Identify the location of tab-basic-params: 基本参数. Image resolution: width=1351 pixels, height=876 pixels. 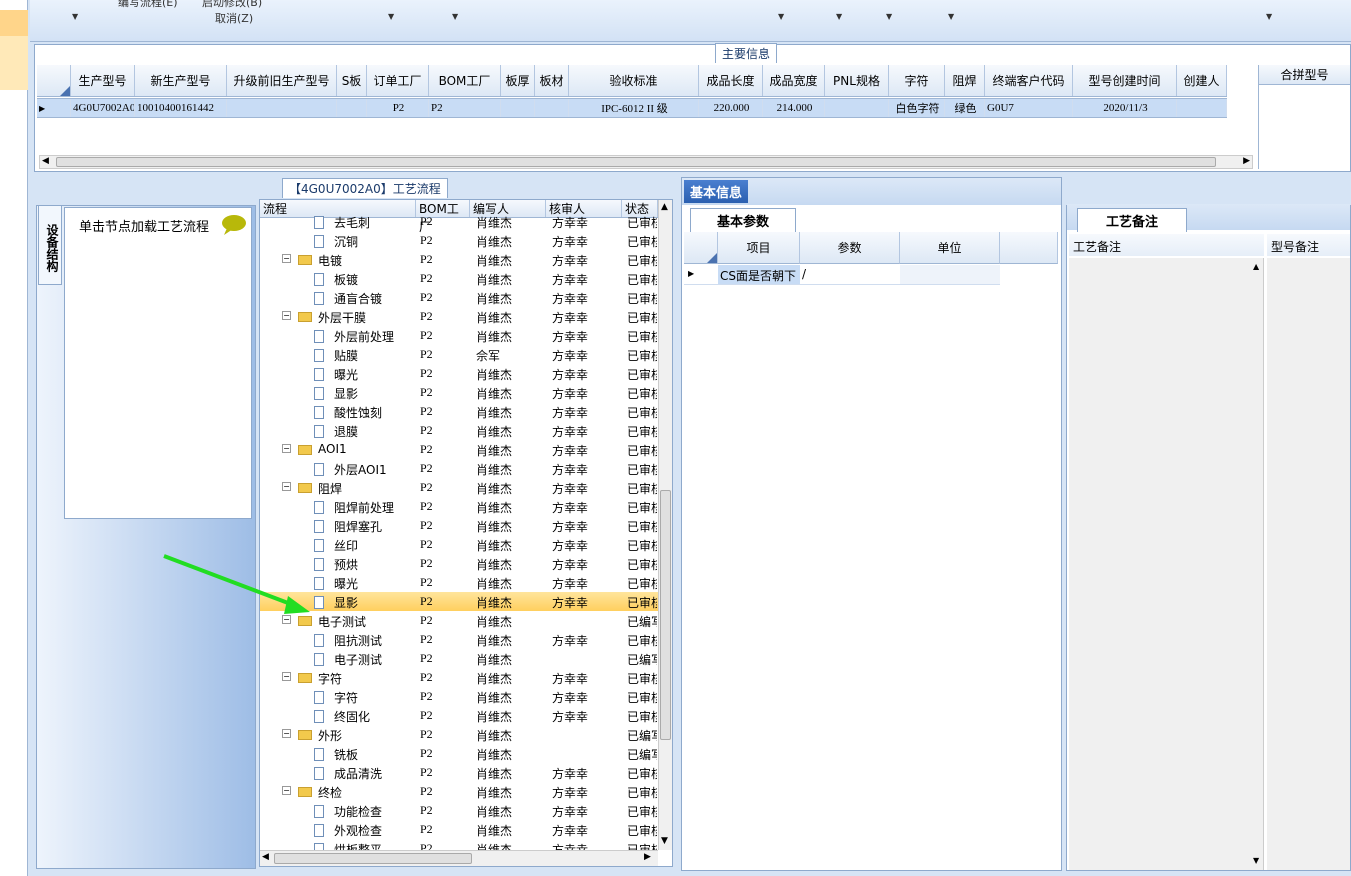
(743, 220).